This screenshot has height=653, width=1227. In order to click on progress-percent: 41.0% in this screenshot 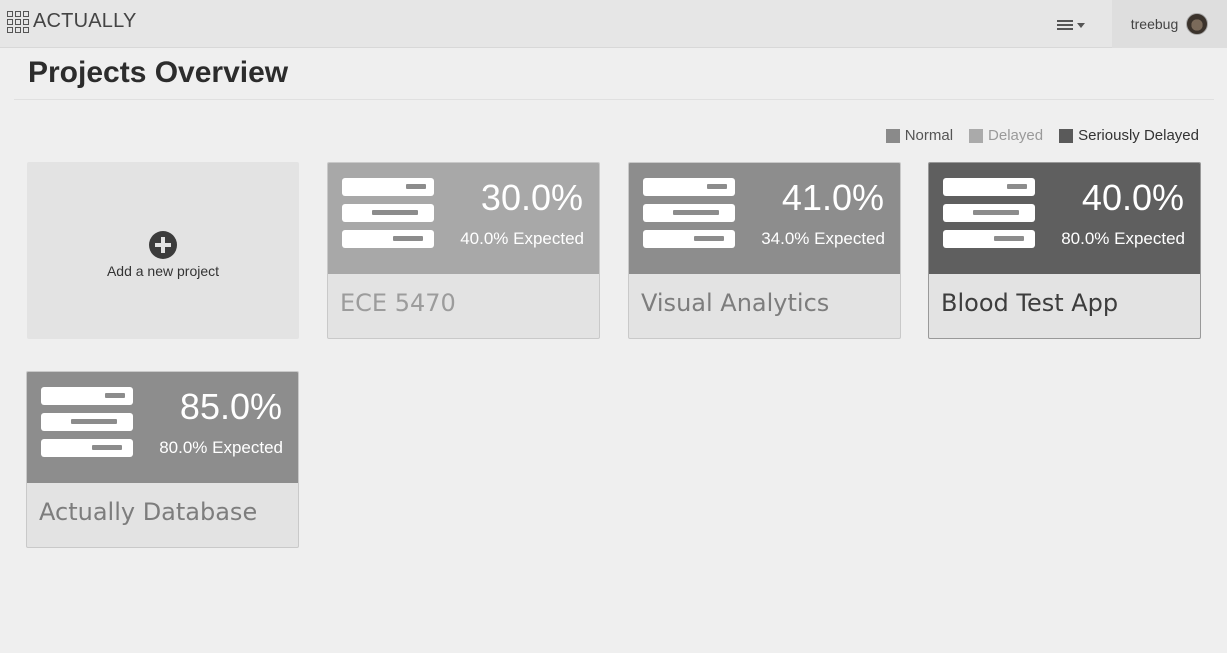, I will do `click(832, 197)`.